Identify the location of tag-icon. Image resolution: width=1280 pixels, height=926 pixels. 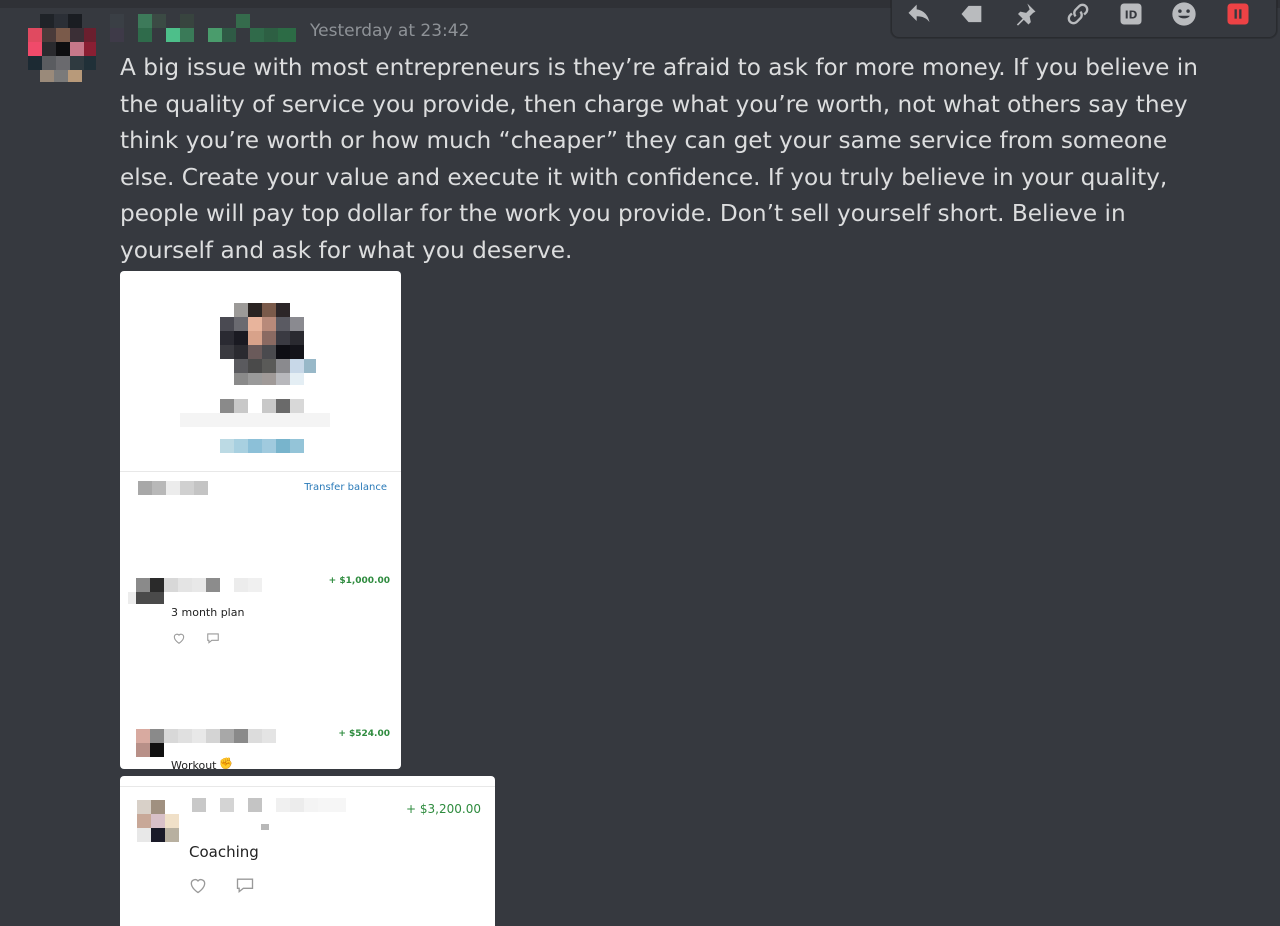
(972, 14).